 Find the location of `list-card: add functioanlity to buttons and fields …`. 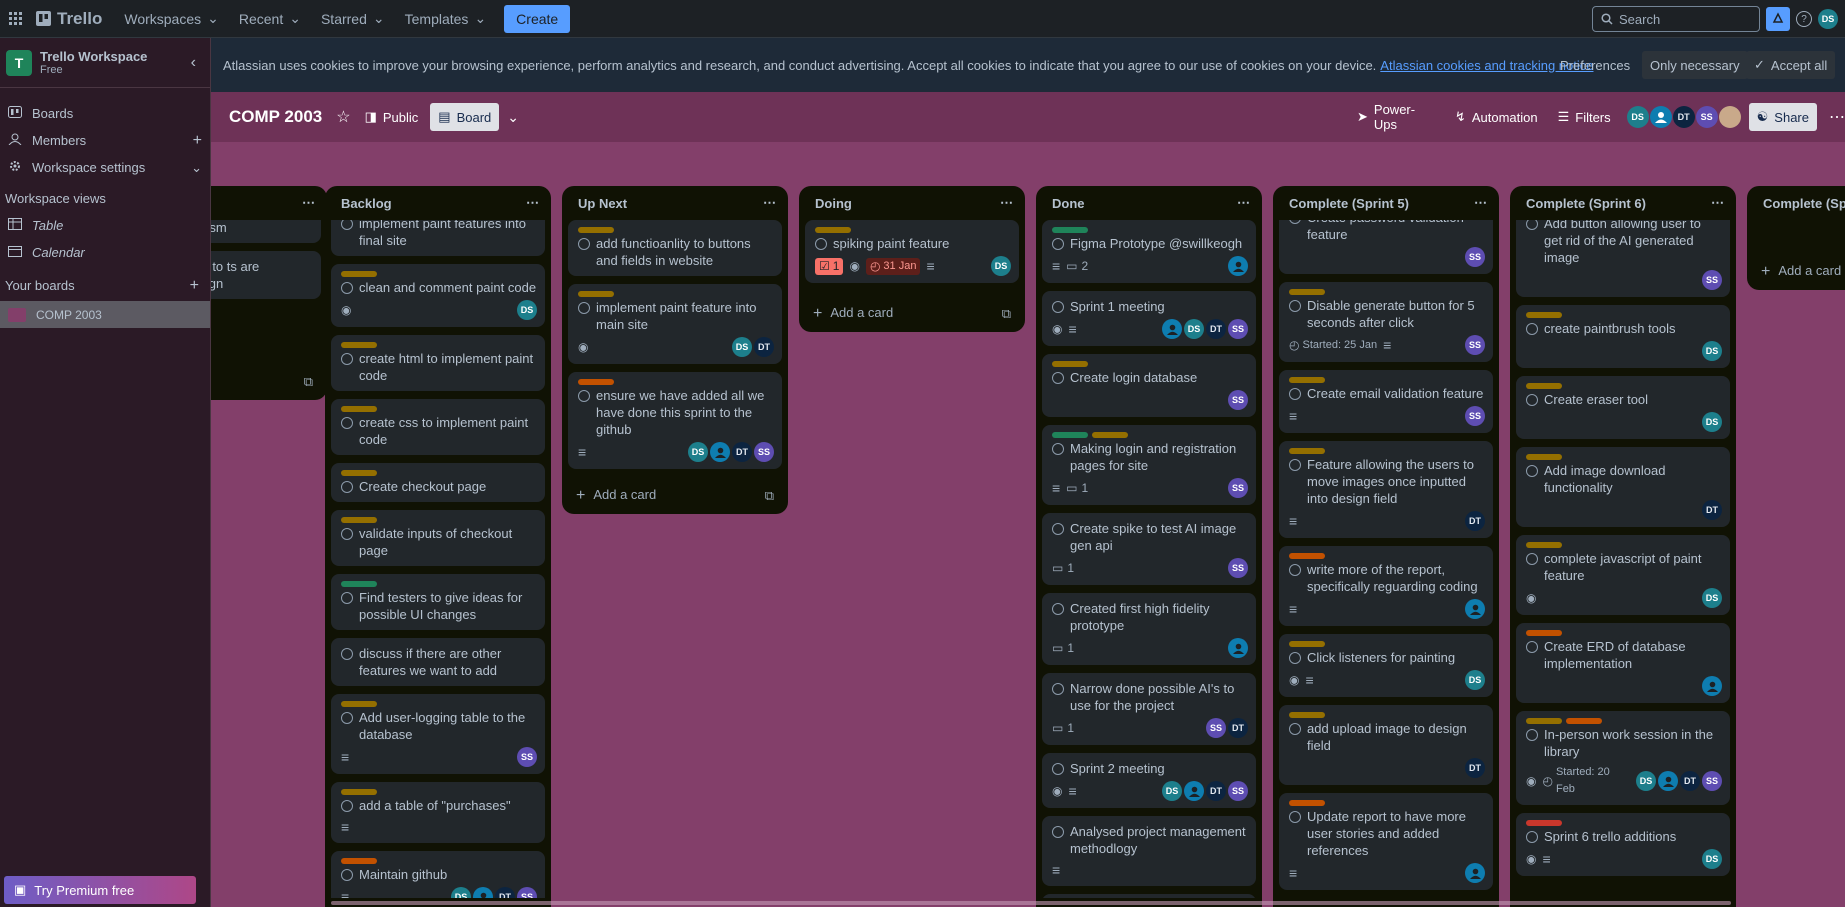

list-card: add functioanlity to buttons and fields … is located at coordinates (675, 248).